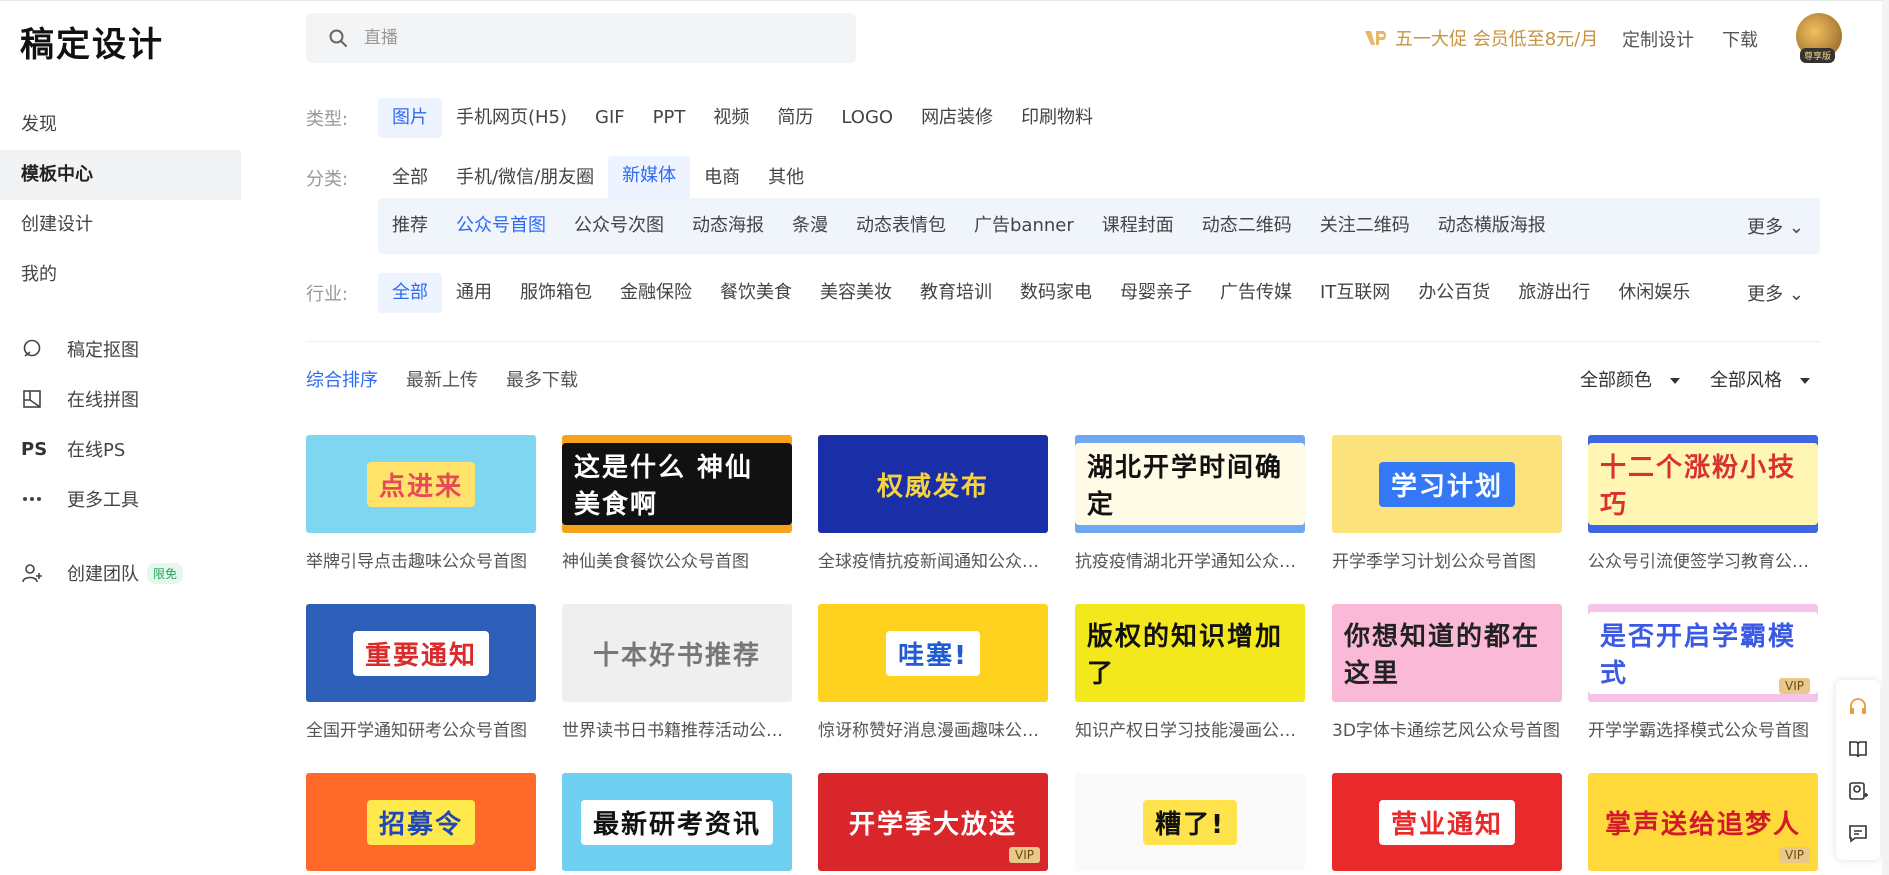 The width and height of the screenshot is (1889, 875). Describe the element at coordinates (1447, 559) in the screenshot. I see `template-title: 开学季学习计划公众号首图` at that location.